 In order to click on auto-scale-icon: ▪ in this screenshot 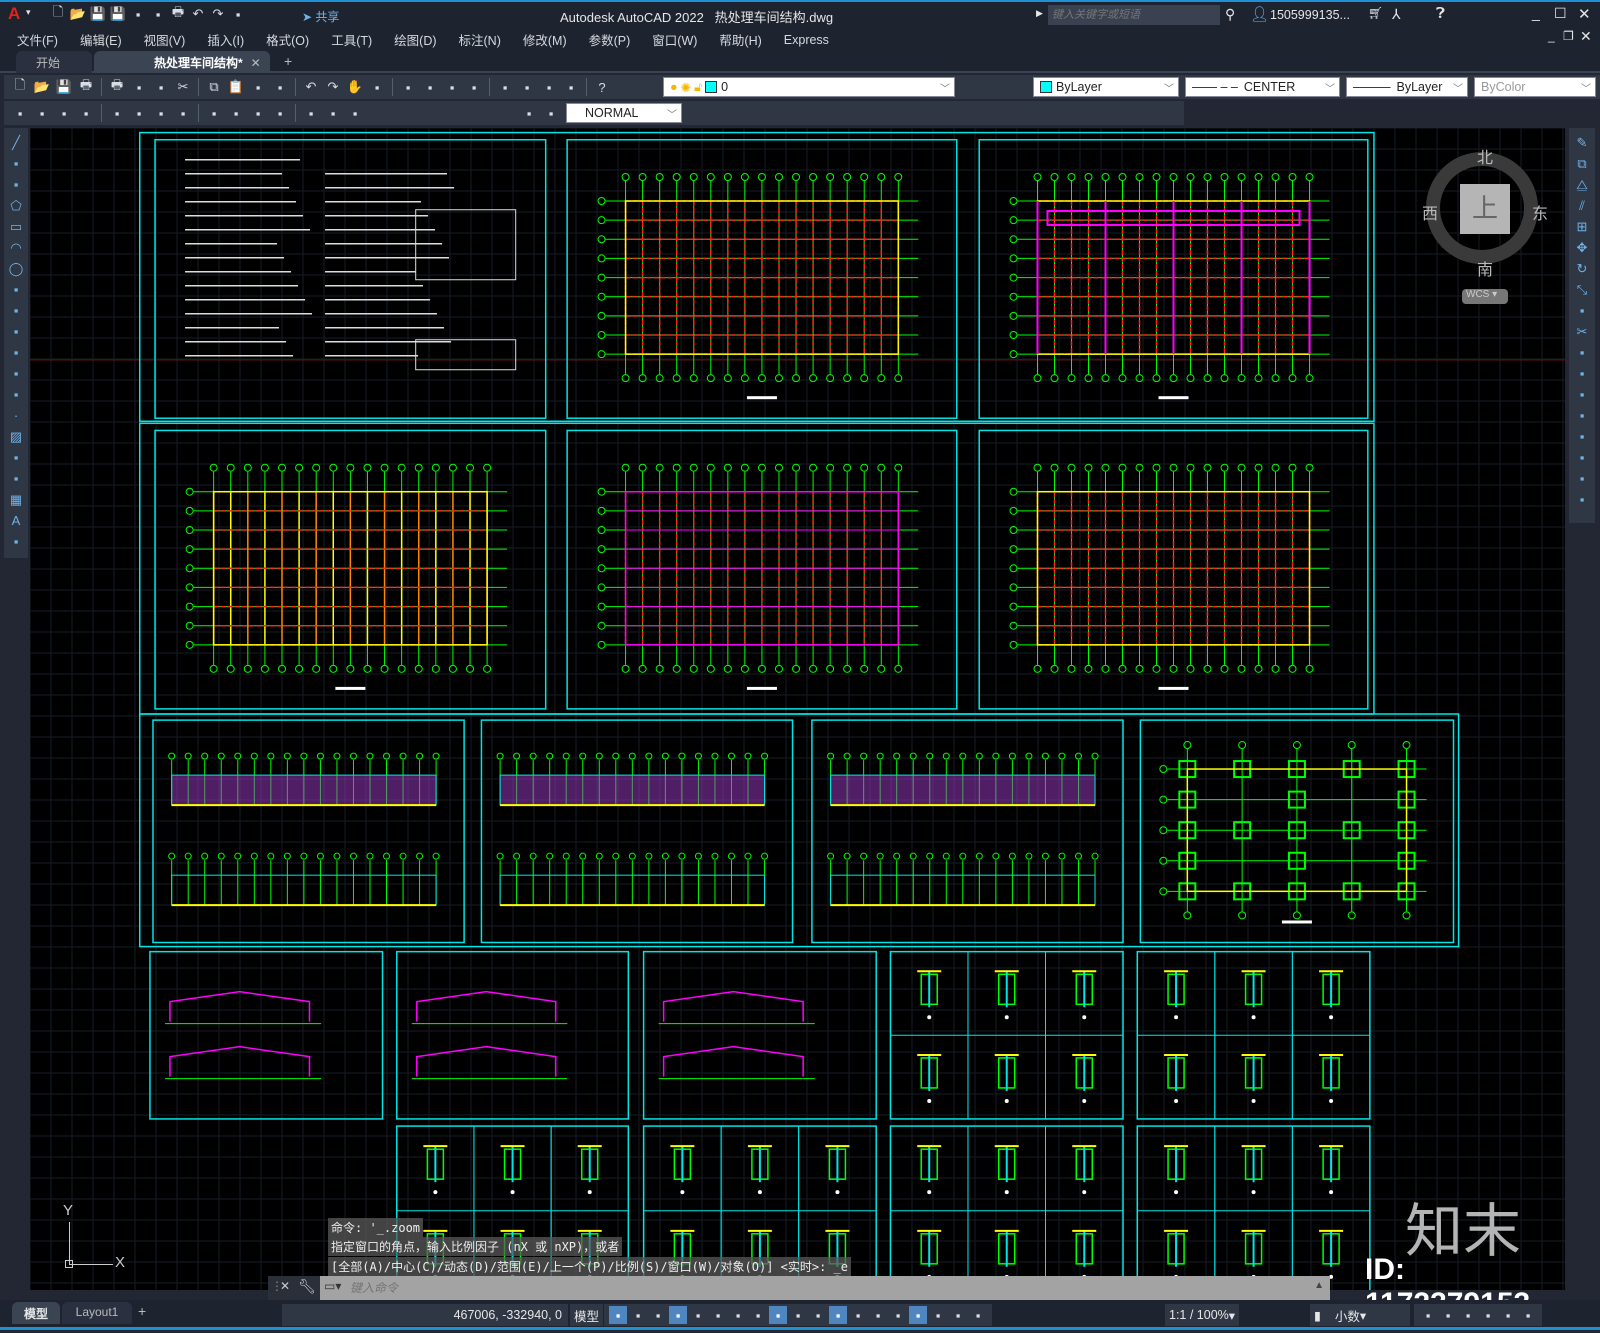, I will do `click(958, 1315)`.